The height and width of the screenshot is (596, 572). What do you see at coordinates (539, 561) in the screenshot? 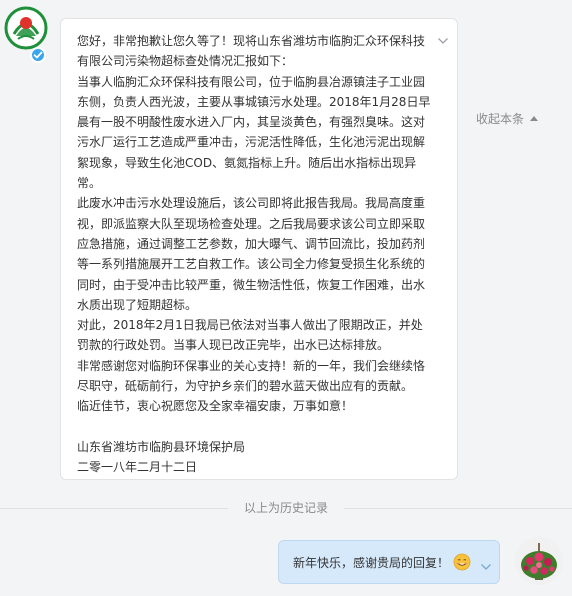
I see `user-avatar-flower-icon` at bounding box center [539, 561].